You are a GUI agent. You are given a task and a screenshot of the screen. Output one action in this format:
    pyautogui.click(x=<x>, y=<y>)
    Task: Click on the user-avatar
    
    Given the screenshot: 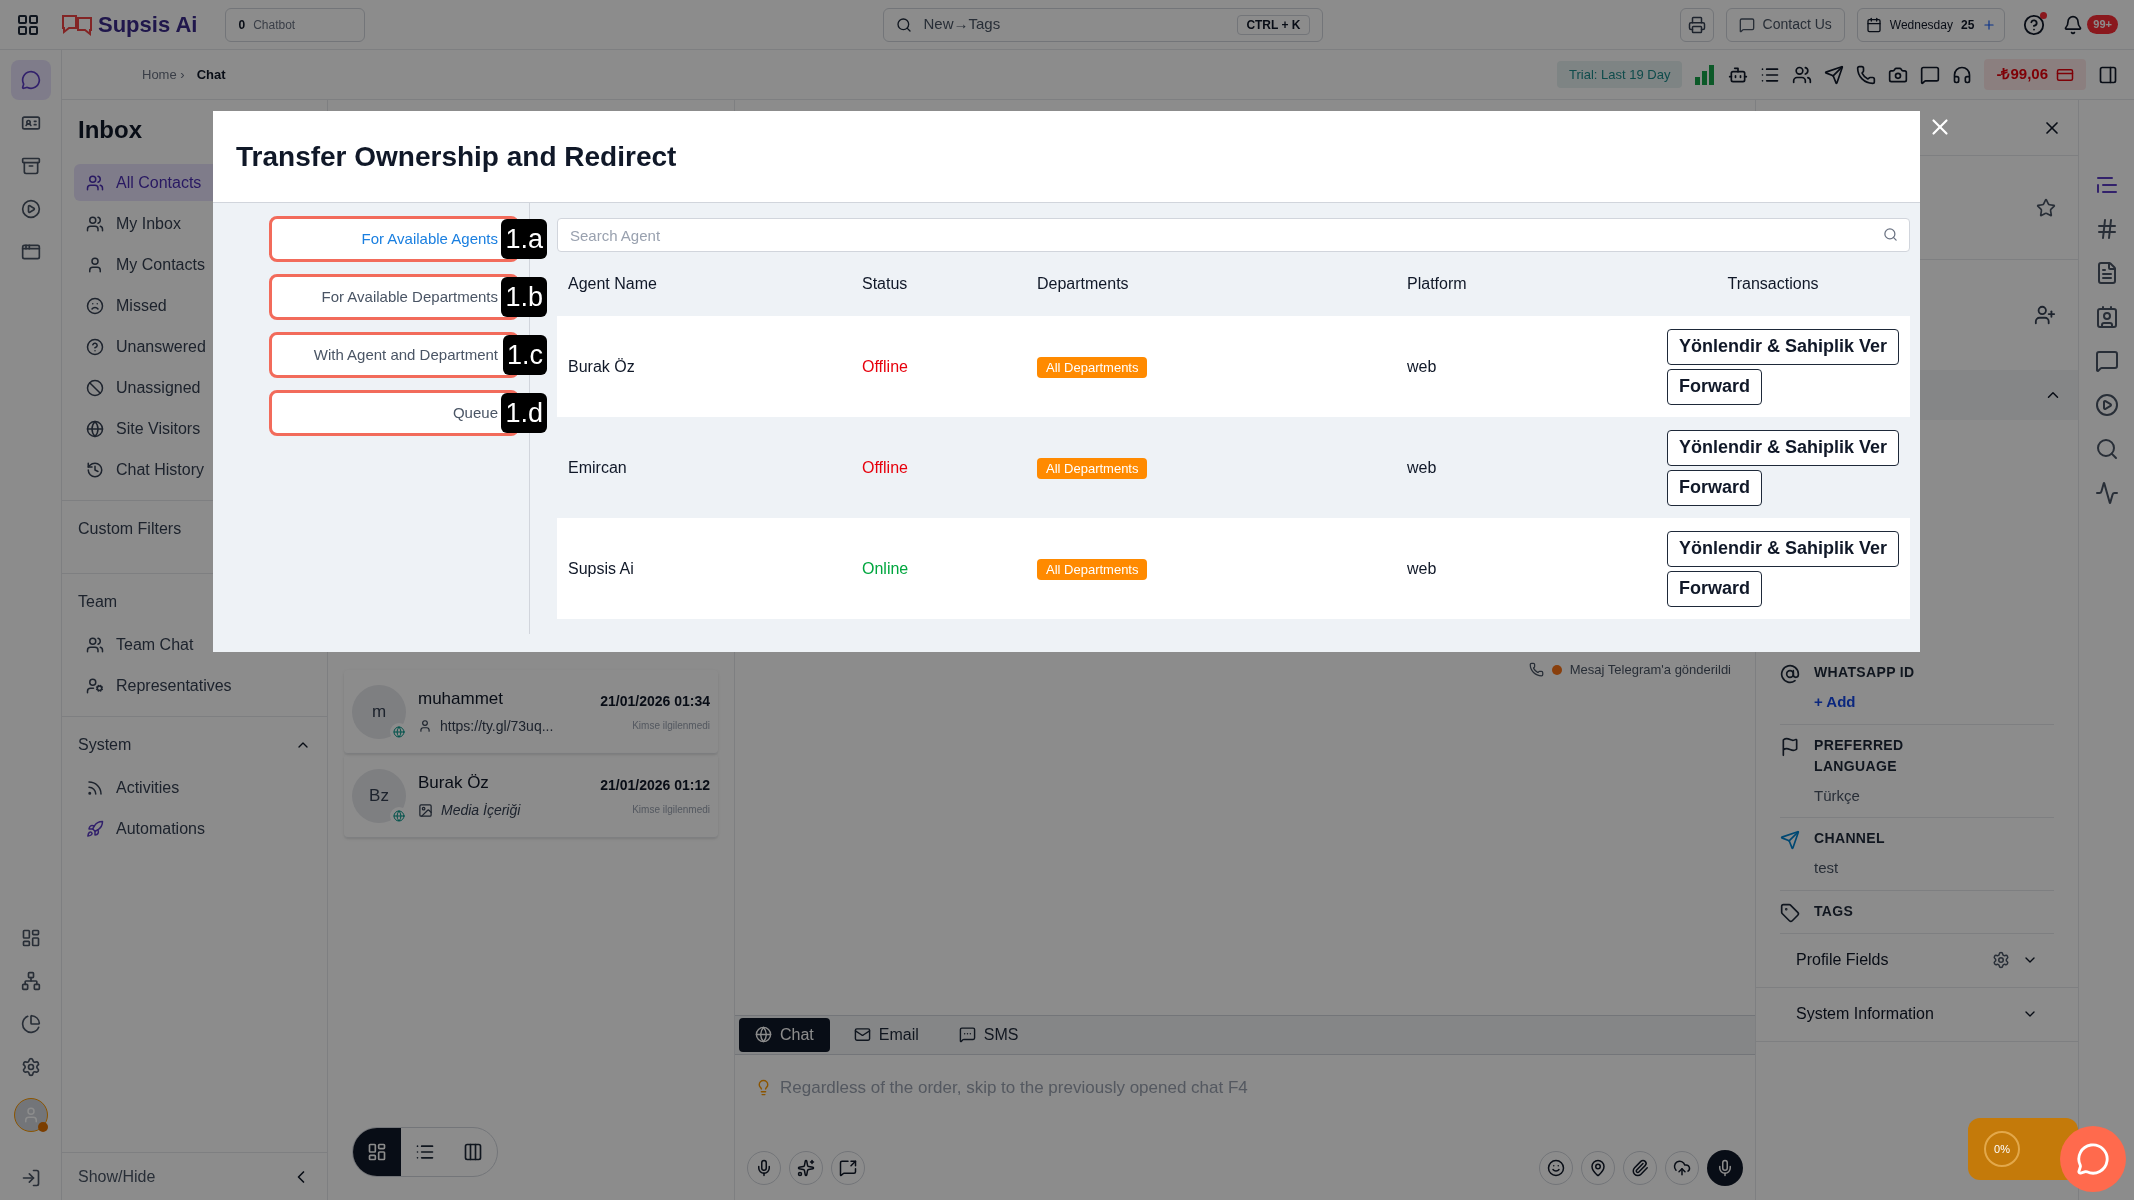 What is the action you would take?
    pyautogui.click(x=30, y=1115)
    